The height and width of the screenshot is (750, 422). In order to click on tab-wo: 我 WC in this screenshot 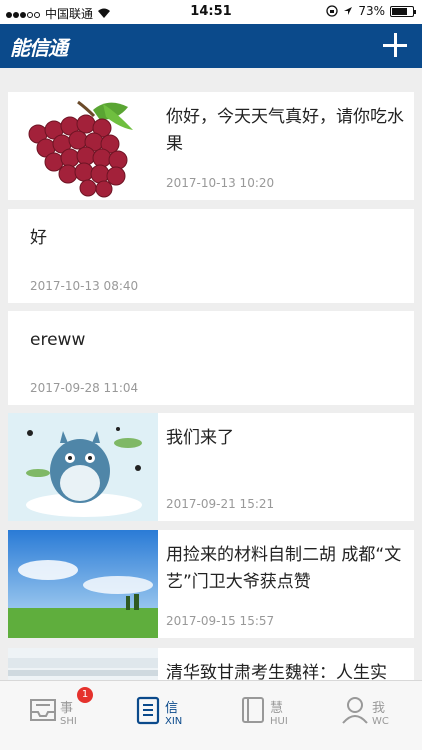, I will do `click(372, 715)`.